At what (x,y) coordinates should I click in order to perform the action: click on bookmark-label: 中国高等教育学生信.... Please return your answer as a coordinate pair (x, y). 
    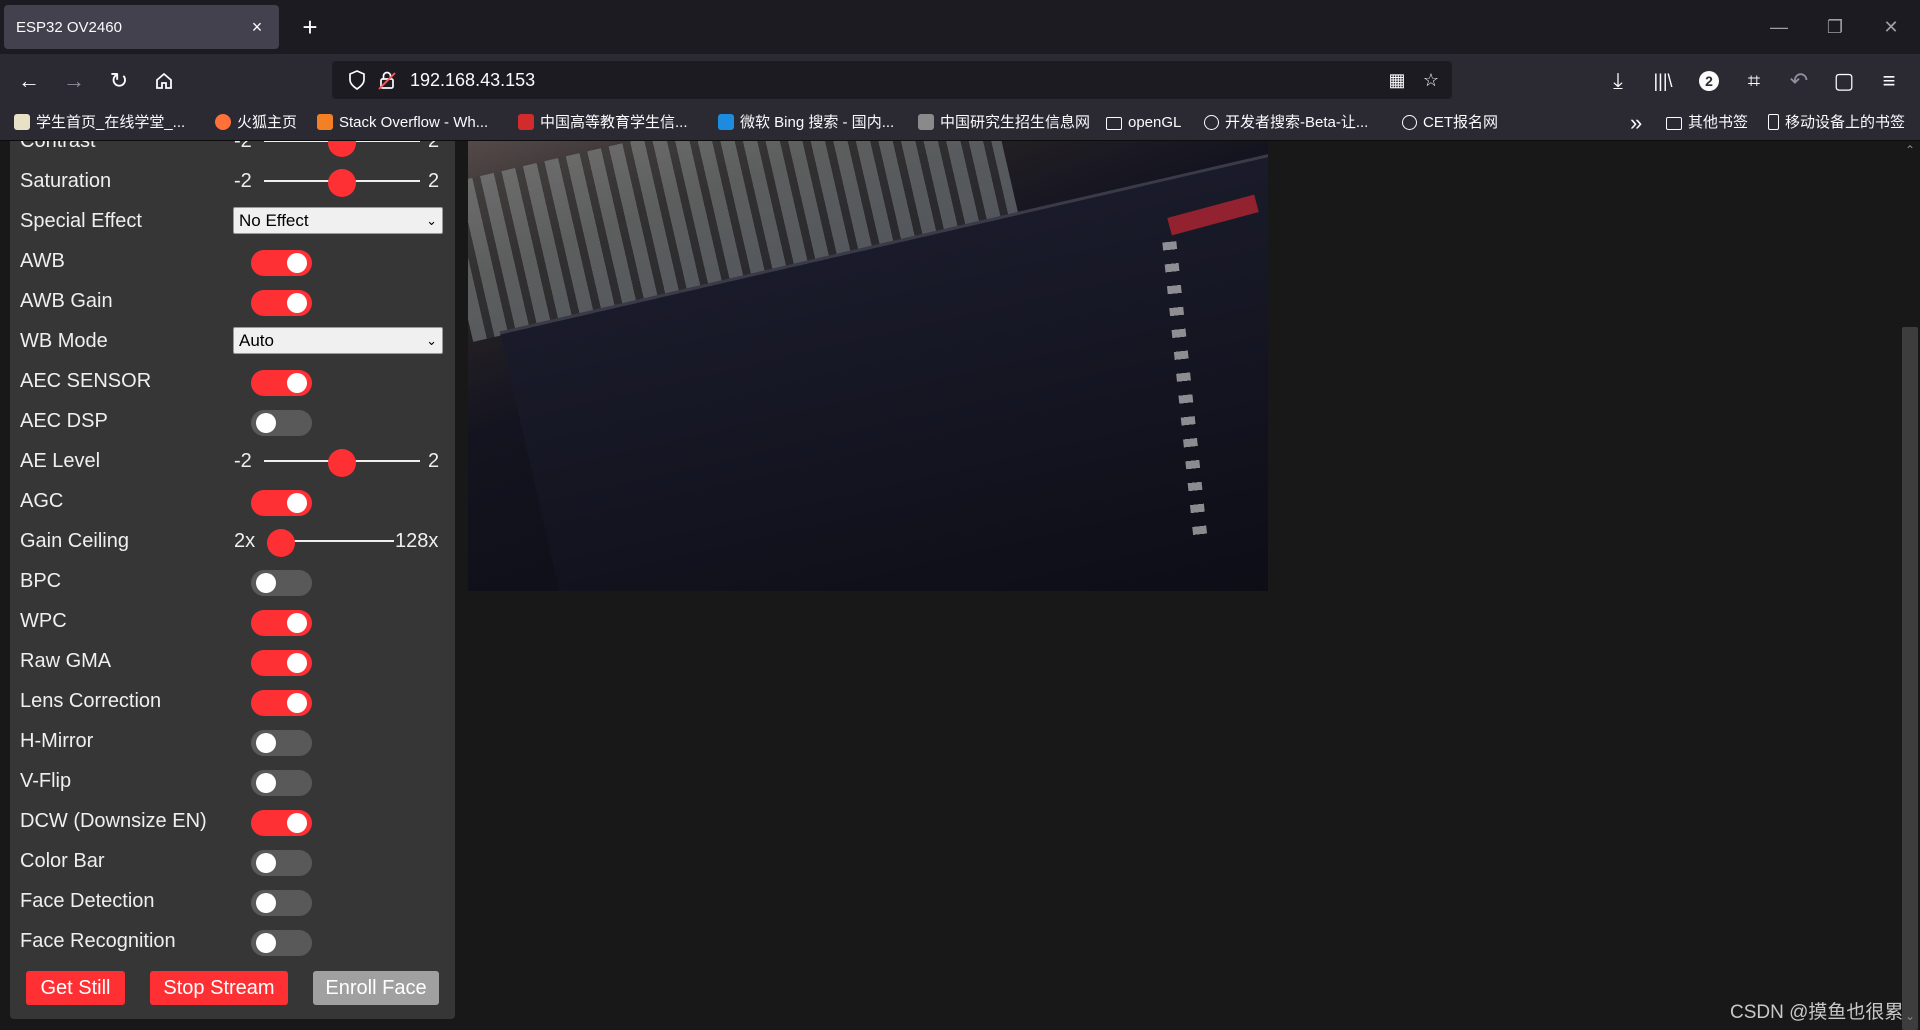
    Looking at the image, I should click on (614, 122).